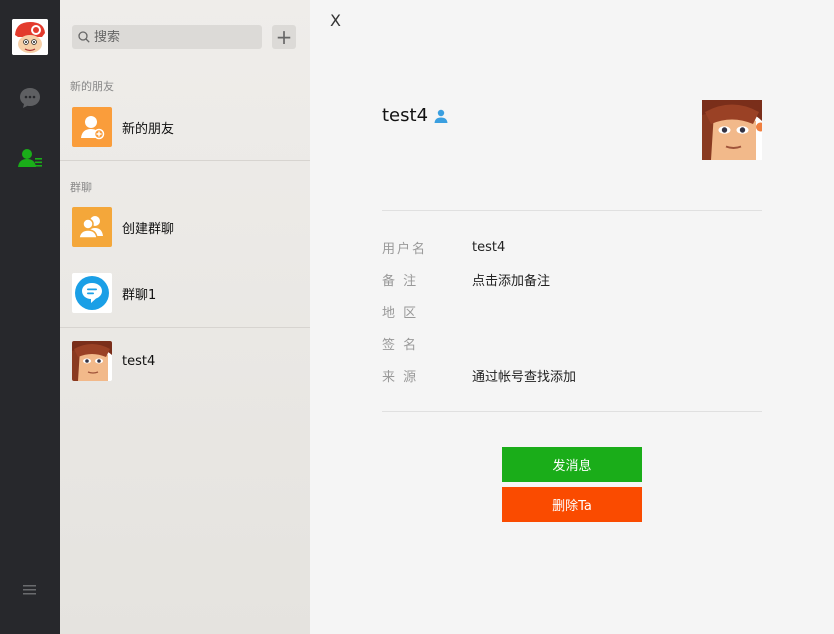 Image resolution: width=834 pixels, height=634 pixels. Describe the element at coordinates (139, 295) in the screenshot. I see `list-item-label: 群聊1` at that location.